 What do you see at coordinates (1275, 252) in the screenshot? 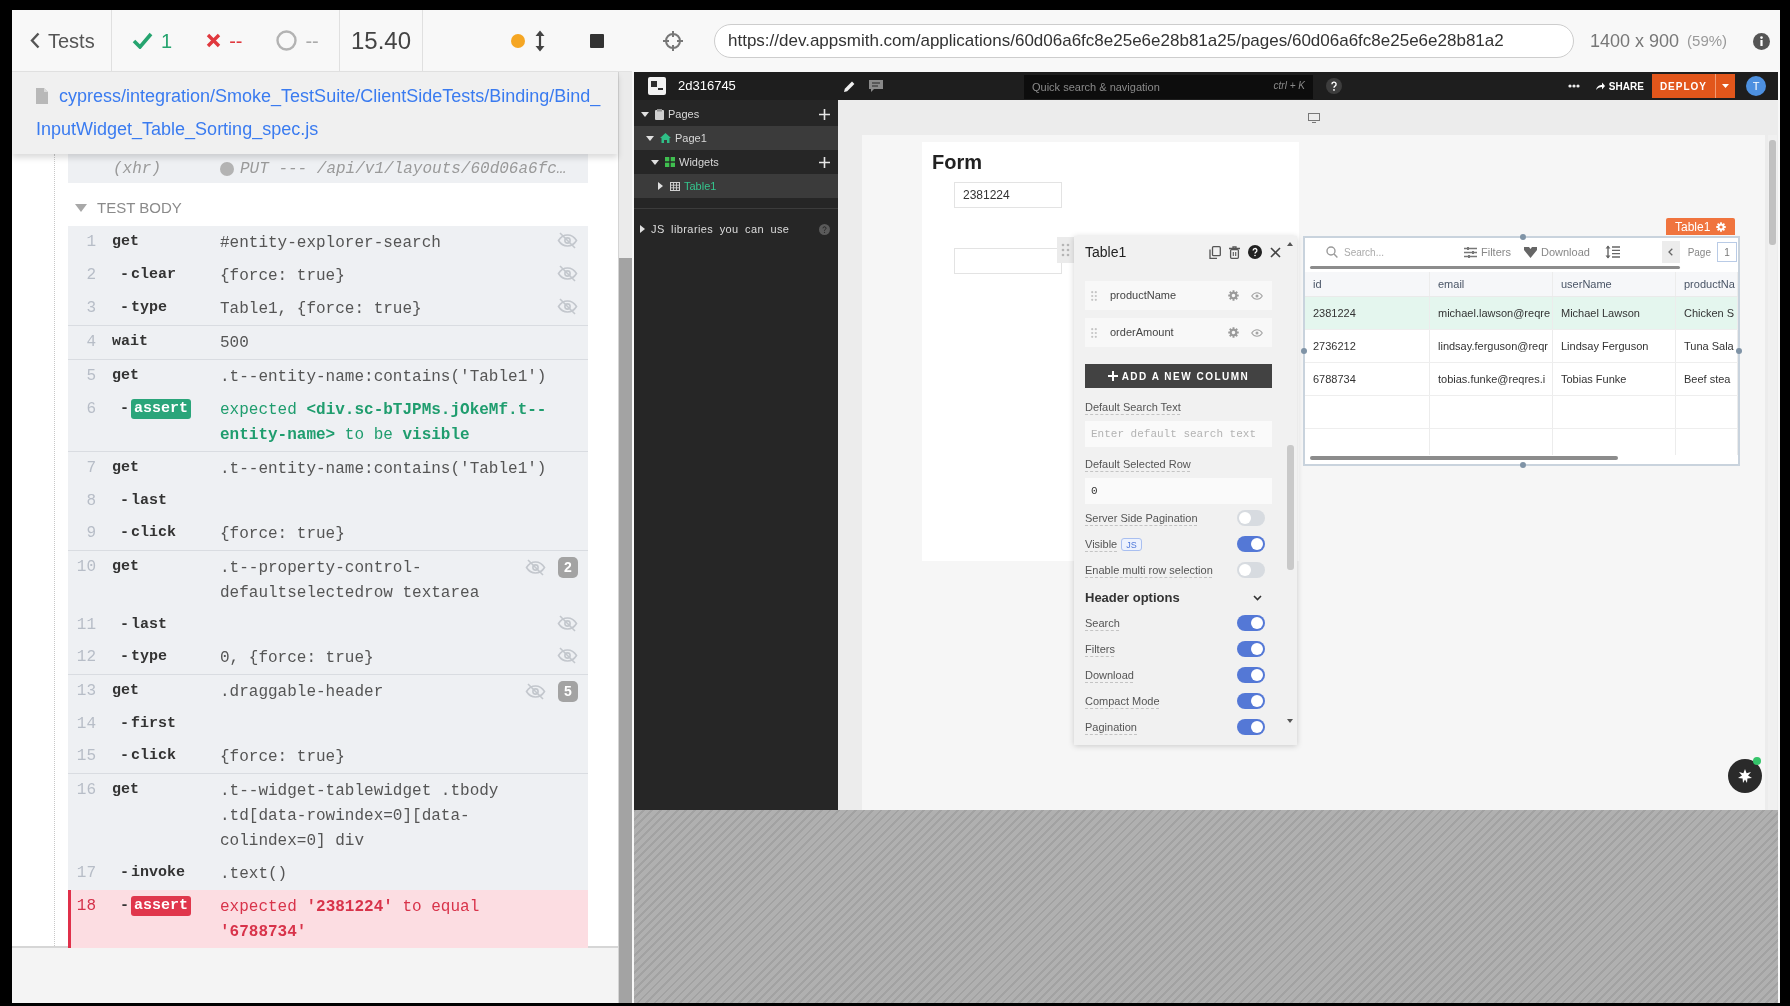
I see `close-icon` at bounding box center [1275, 252].